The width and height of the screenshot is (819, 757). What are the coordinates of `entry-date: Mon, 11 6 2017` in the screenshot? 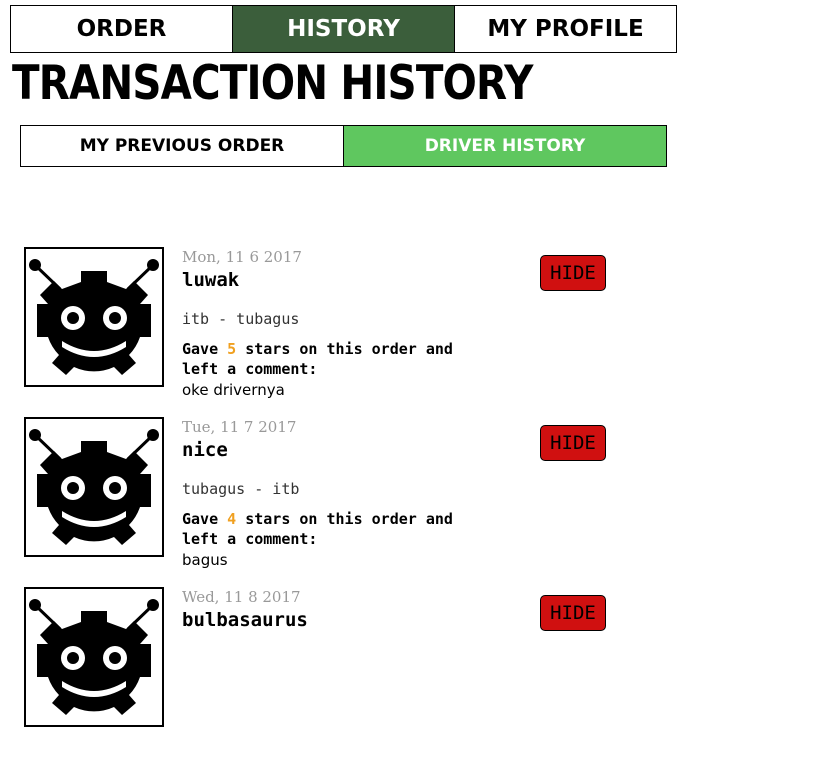 It's located at (242, 257).